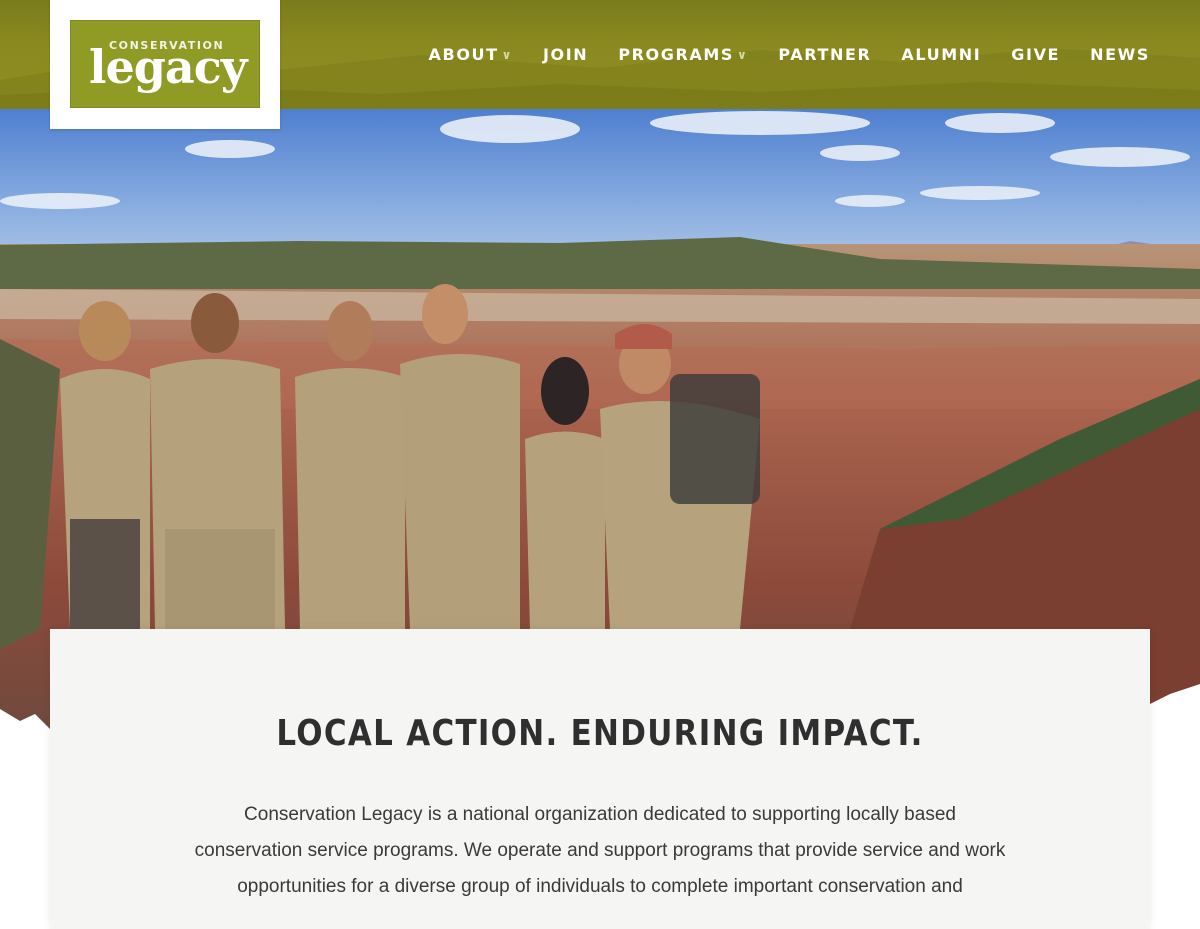 The image size is (1200, 929). I want to click on nav-item-programs: PROGRAMS ∨, so click(683, 55).